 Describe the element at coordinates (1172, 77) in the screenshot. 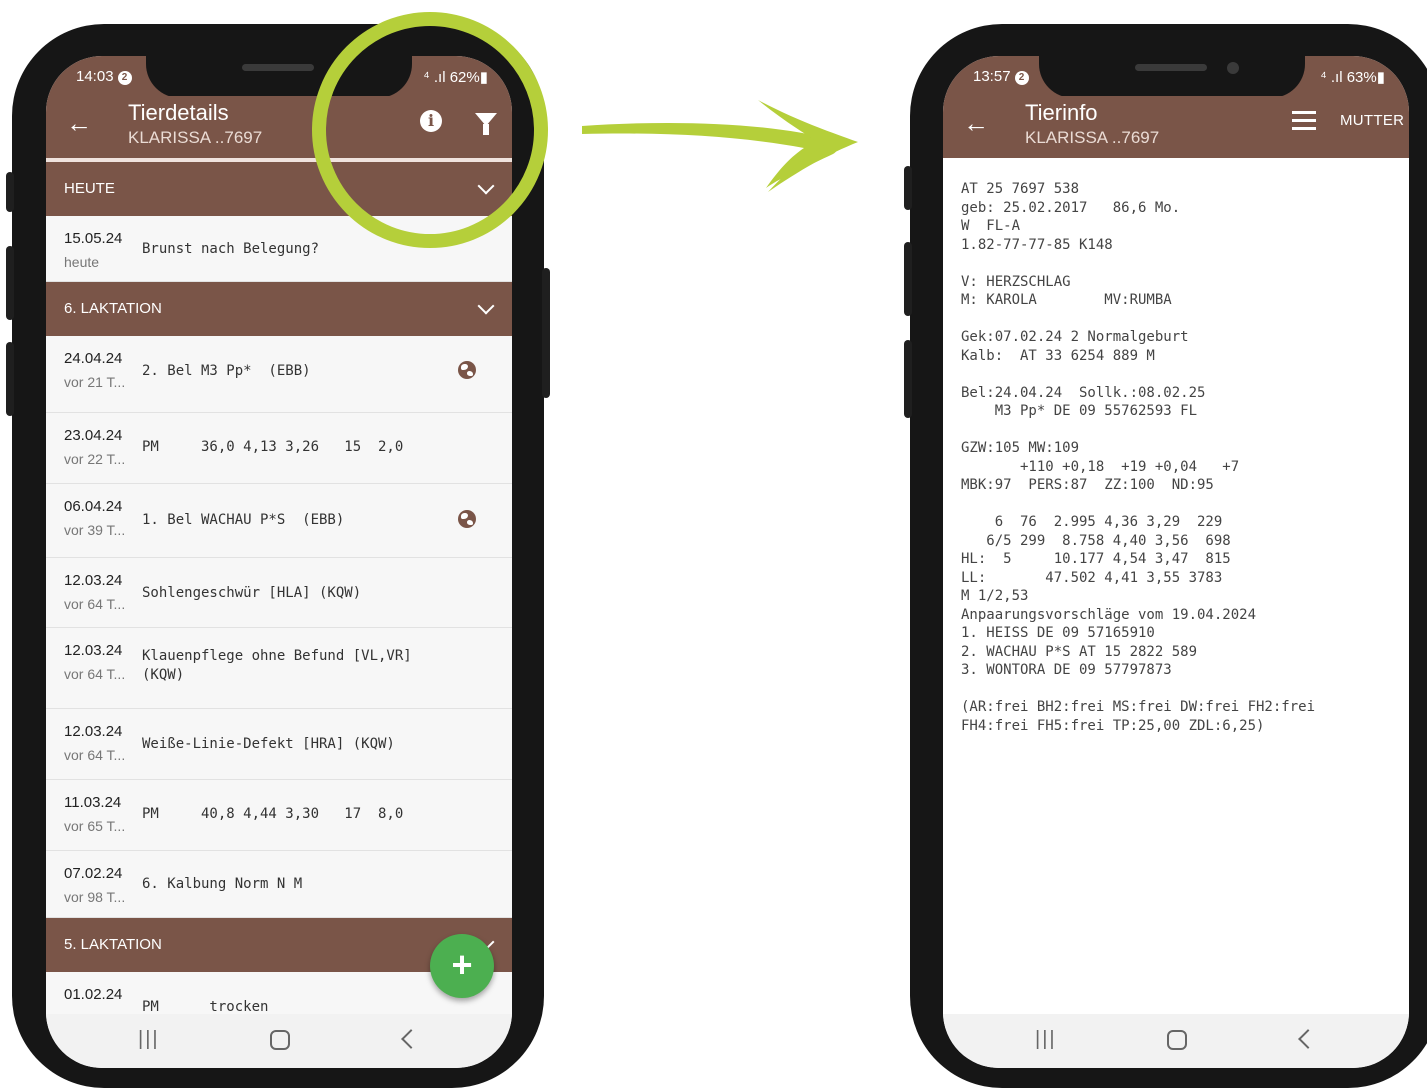

I see `notch` at that location.